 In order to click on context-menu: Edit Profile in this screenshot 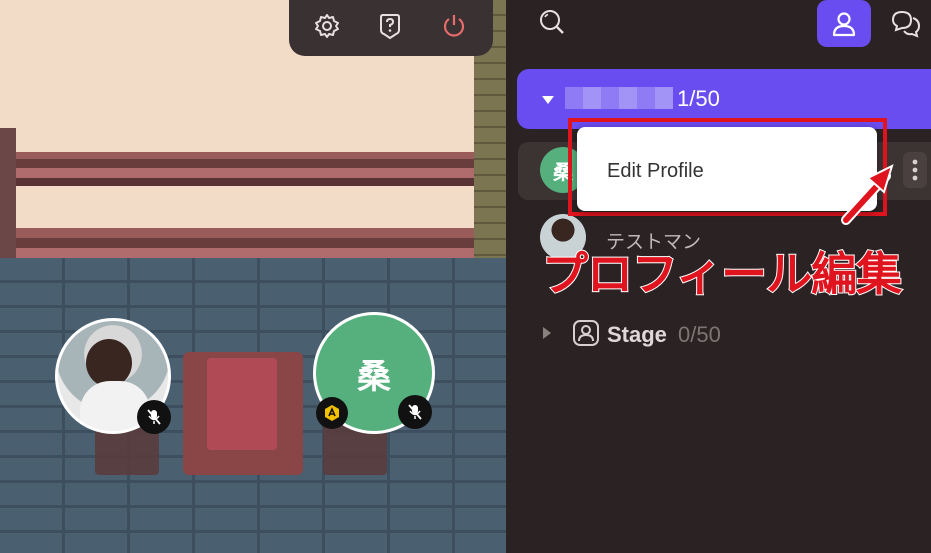, I will do `click(727, 169)`.